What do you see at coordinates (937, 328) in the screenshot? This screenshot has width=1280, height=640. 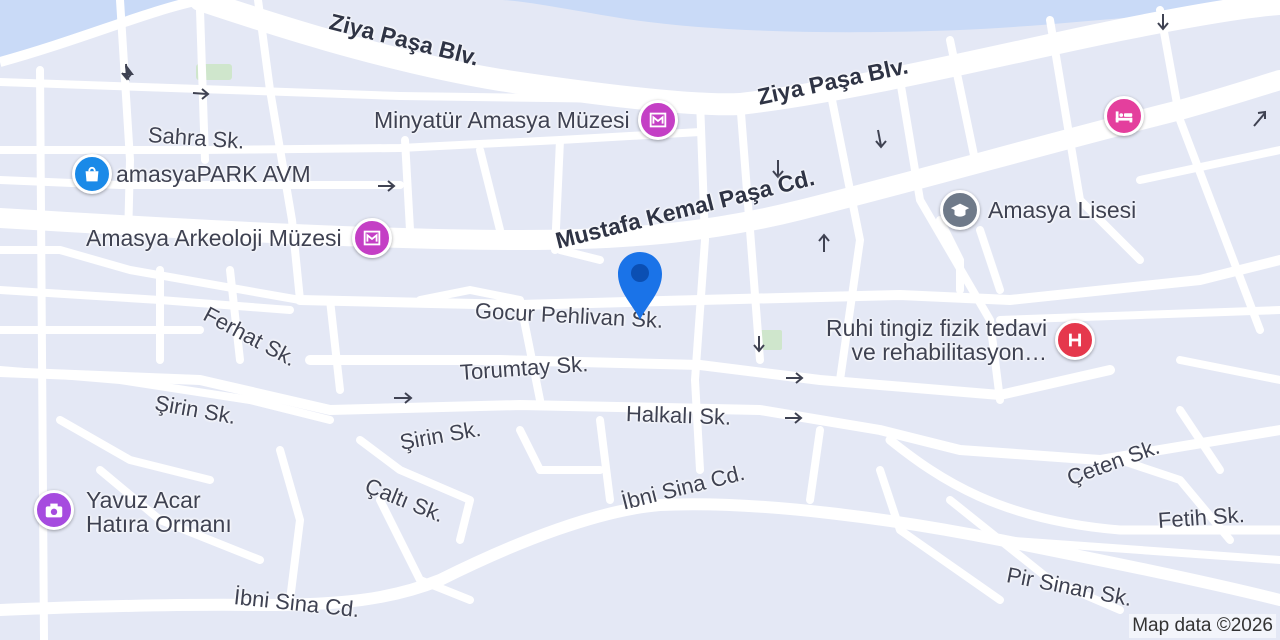 I see `poi-label-line-1: Ruhi tingiz fizik tedavi` at bounding box center [937, 328].